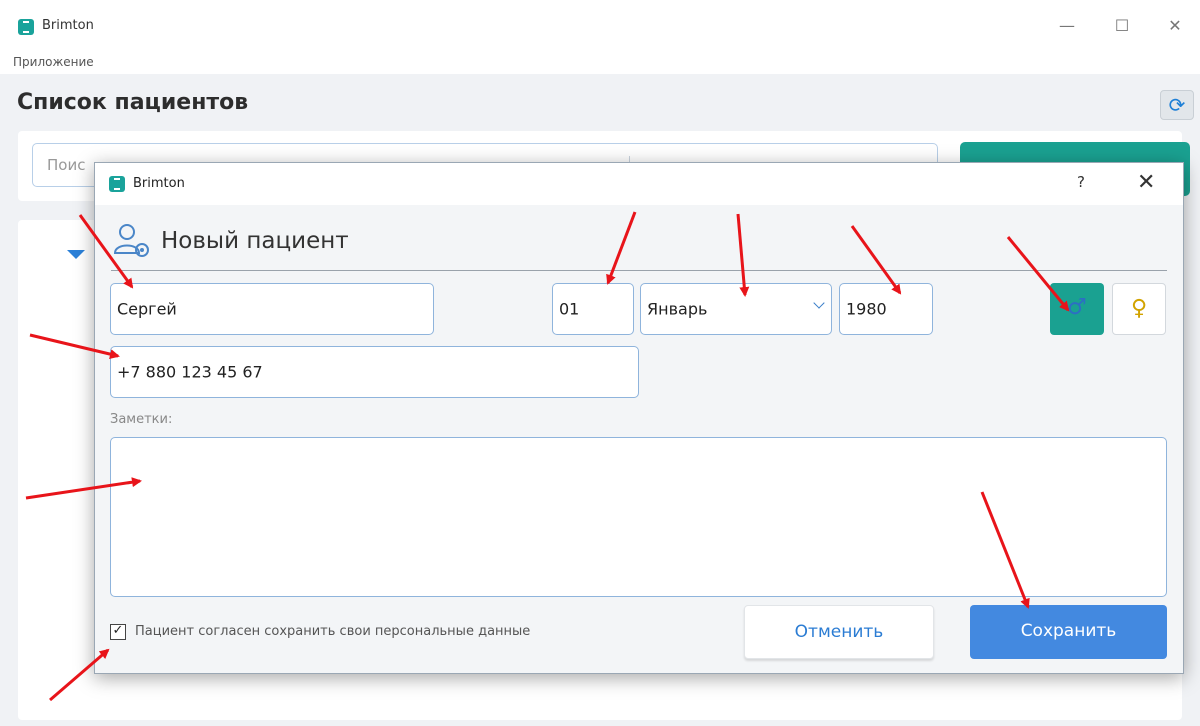  Describe the element at coordinates (118, 632) in the screenshot. I see `consent-checkbox: ✓` at that location.